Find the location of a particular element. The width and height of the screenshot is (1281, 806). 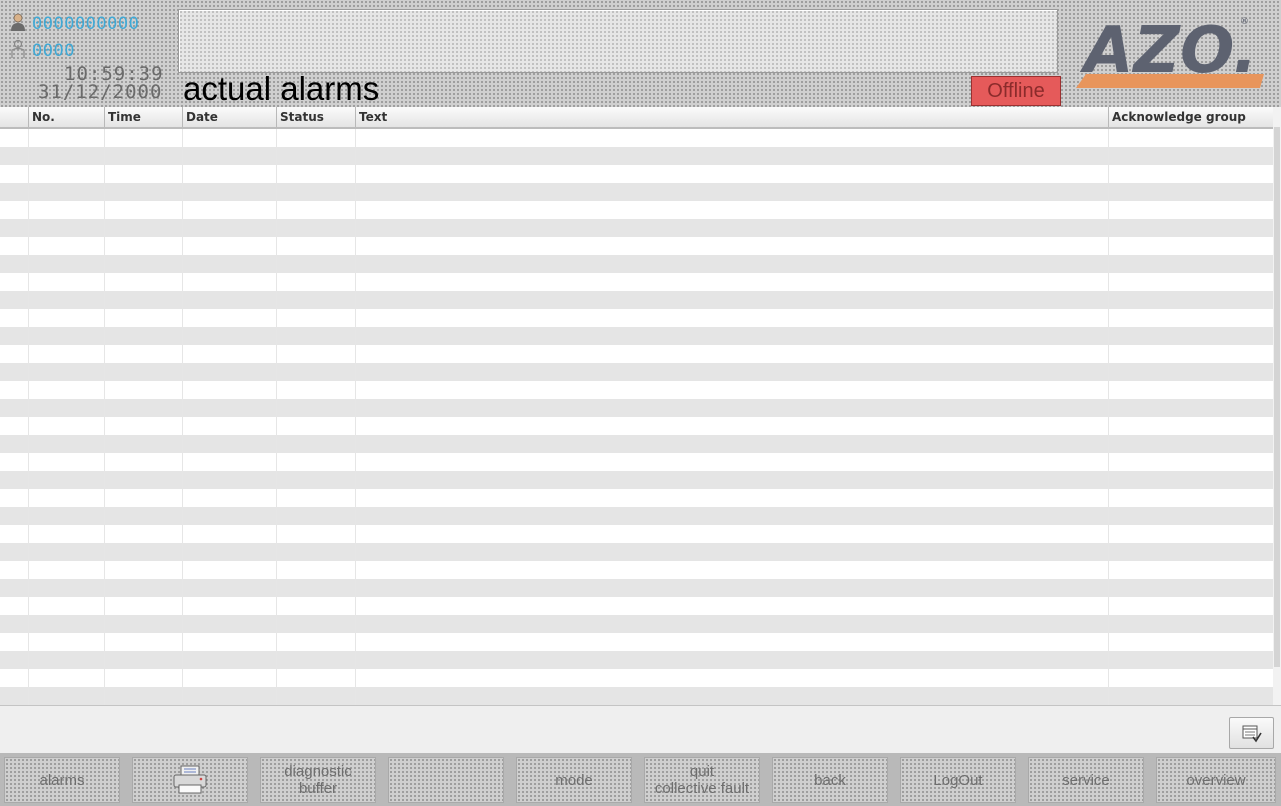

logout-button-label: LogOut is located at coordinates (958, 780).